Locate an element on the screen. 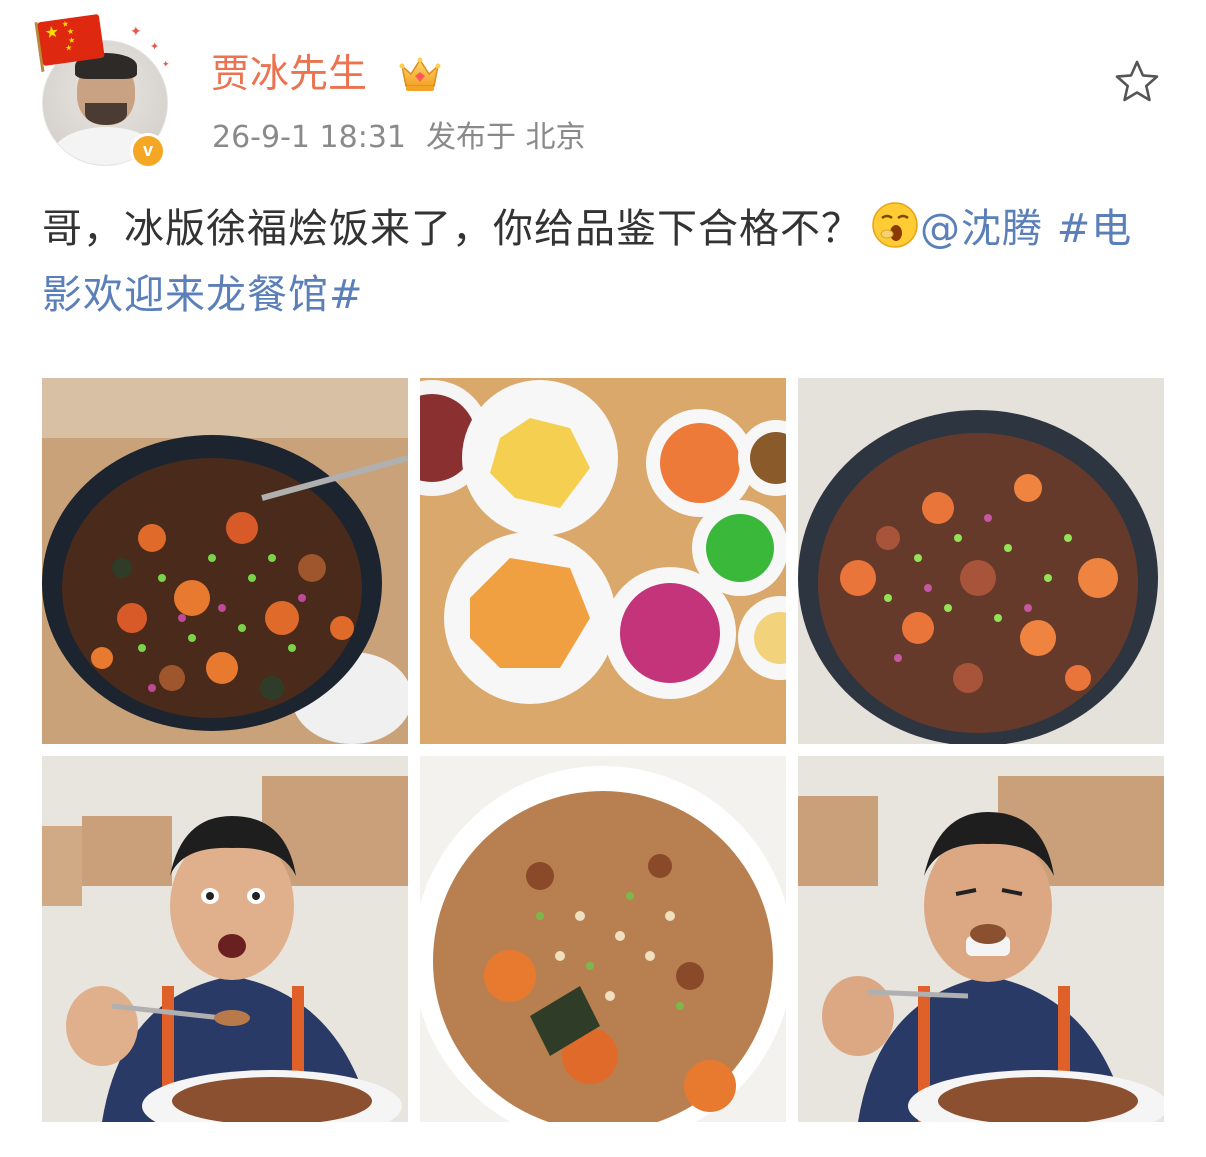  photo-wok-stirfry is located at coordinates (225, 561).